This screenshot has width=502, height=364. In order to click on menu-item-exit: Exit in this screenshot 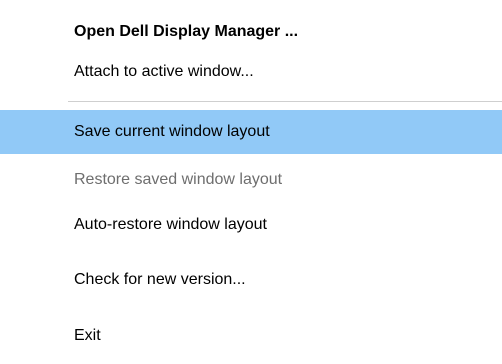, I will do `click(251, 336)`.